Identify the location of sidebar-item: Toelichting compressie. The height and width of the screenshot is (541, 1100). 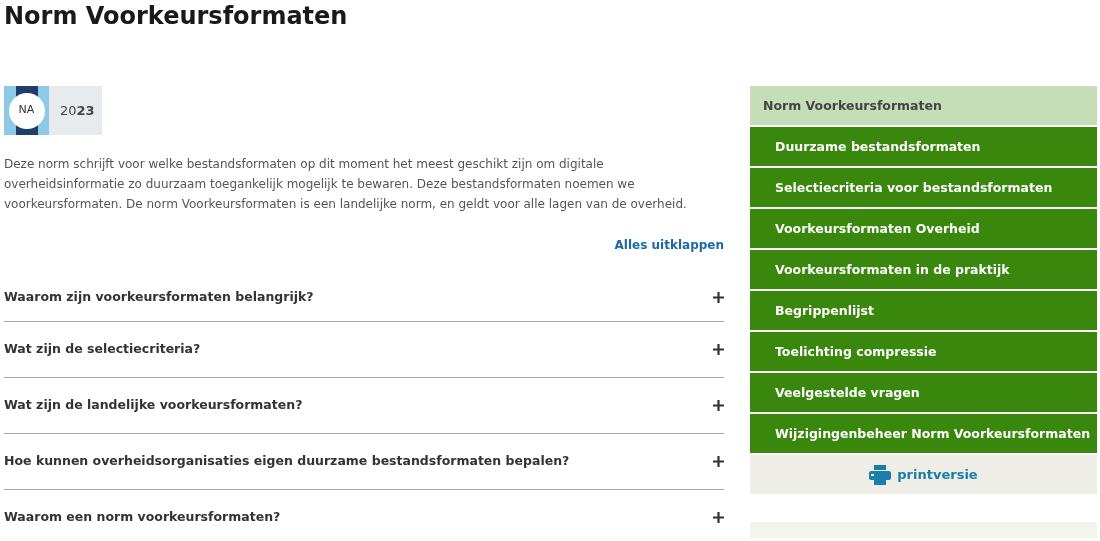
(923, 351).